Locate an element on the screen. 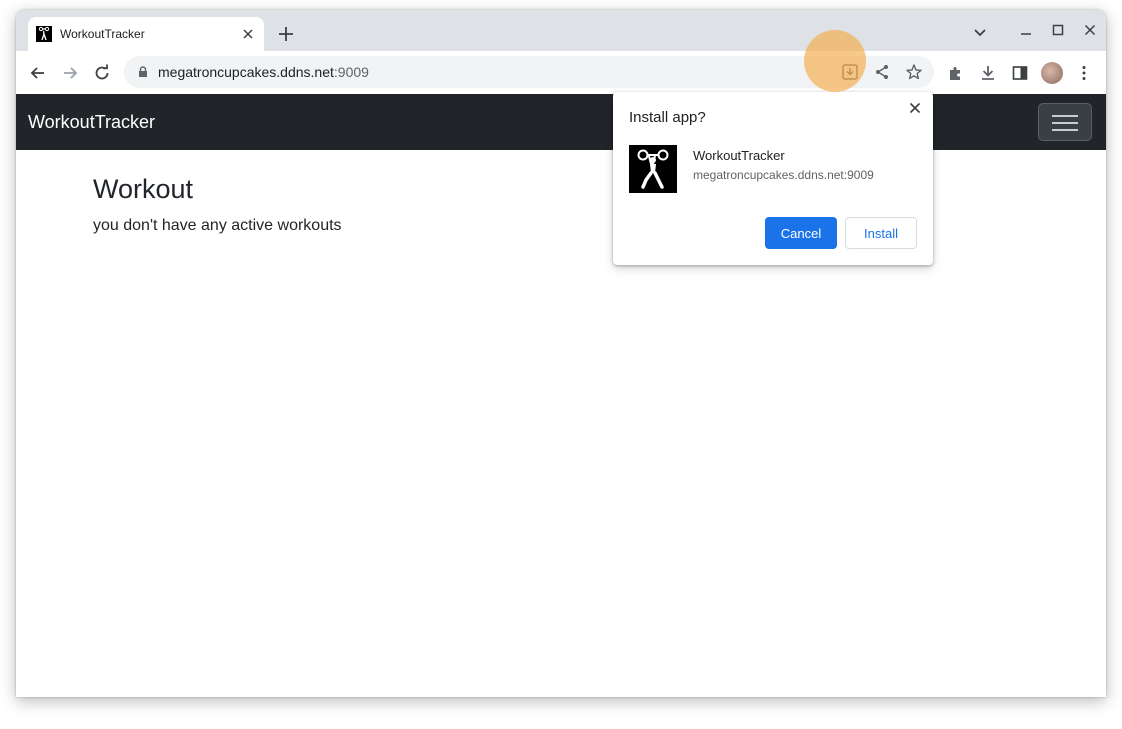  profile-button is located at coordinates (1052, 73).